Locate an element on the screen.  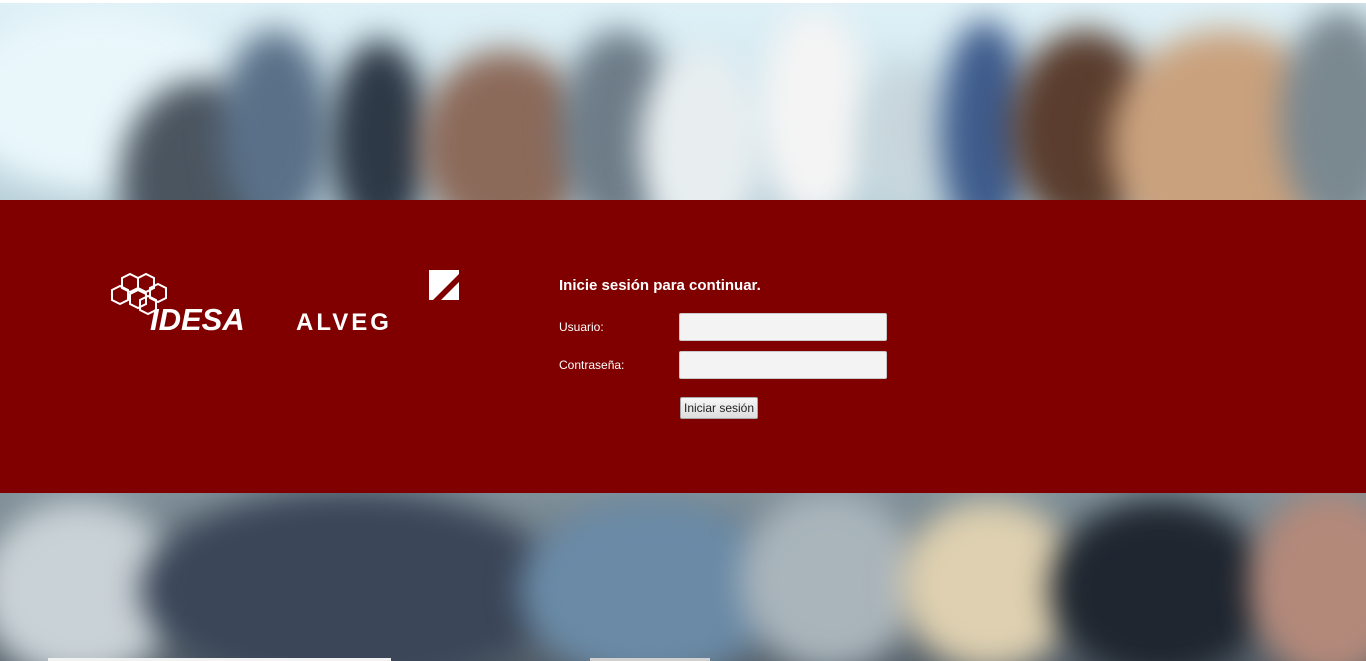
password-label: Contraseña: is located at coordinates (592, 365).